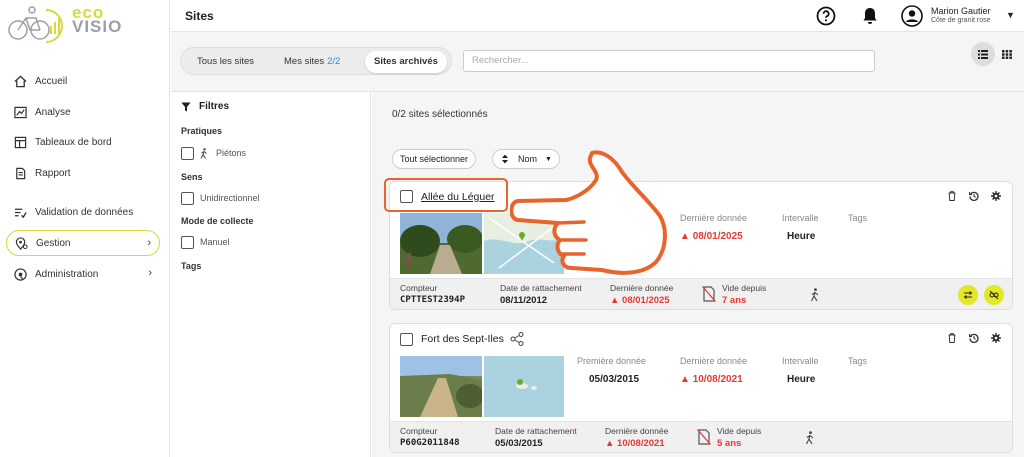  Describe the element at coordinates (213, 153) in the screenshot. I see `filter-option-pietons: Piétons` at that location.